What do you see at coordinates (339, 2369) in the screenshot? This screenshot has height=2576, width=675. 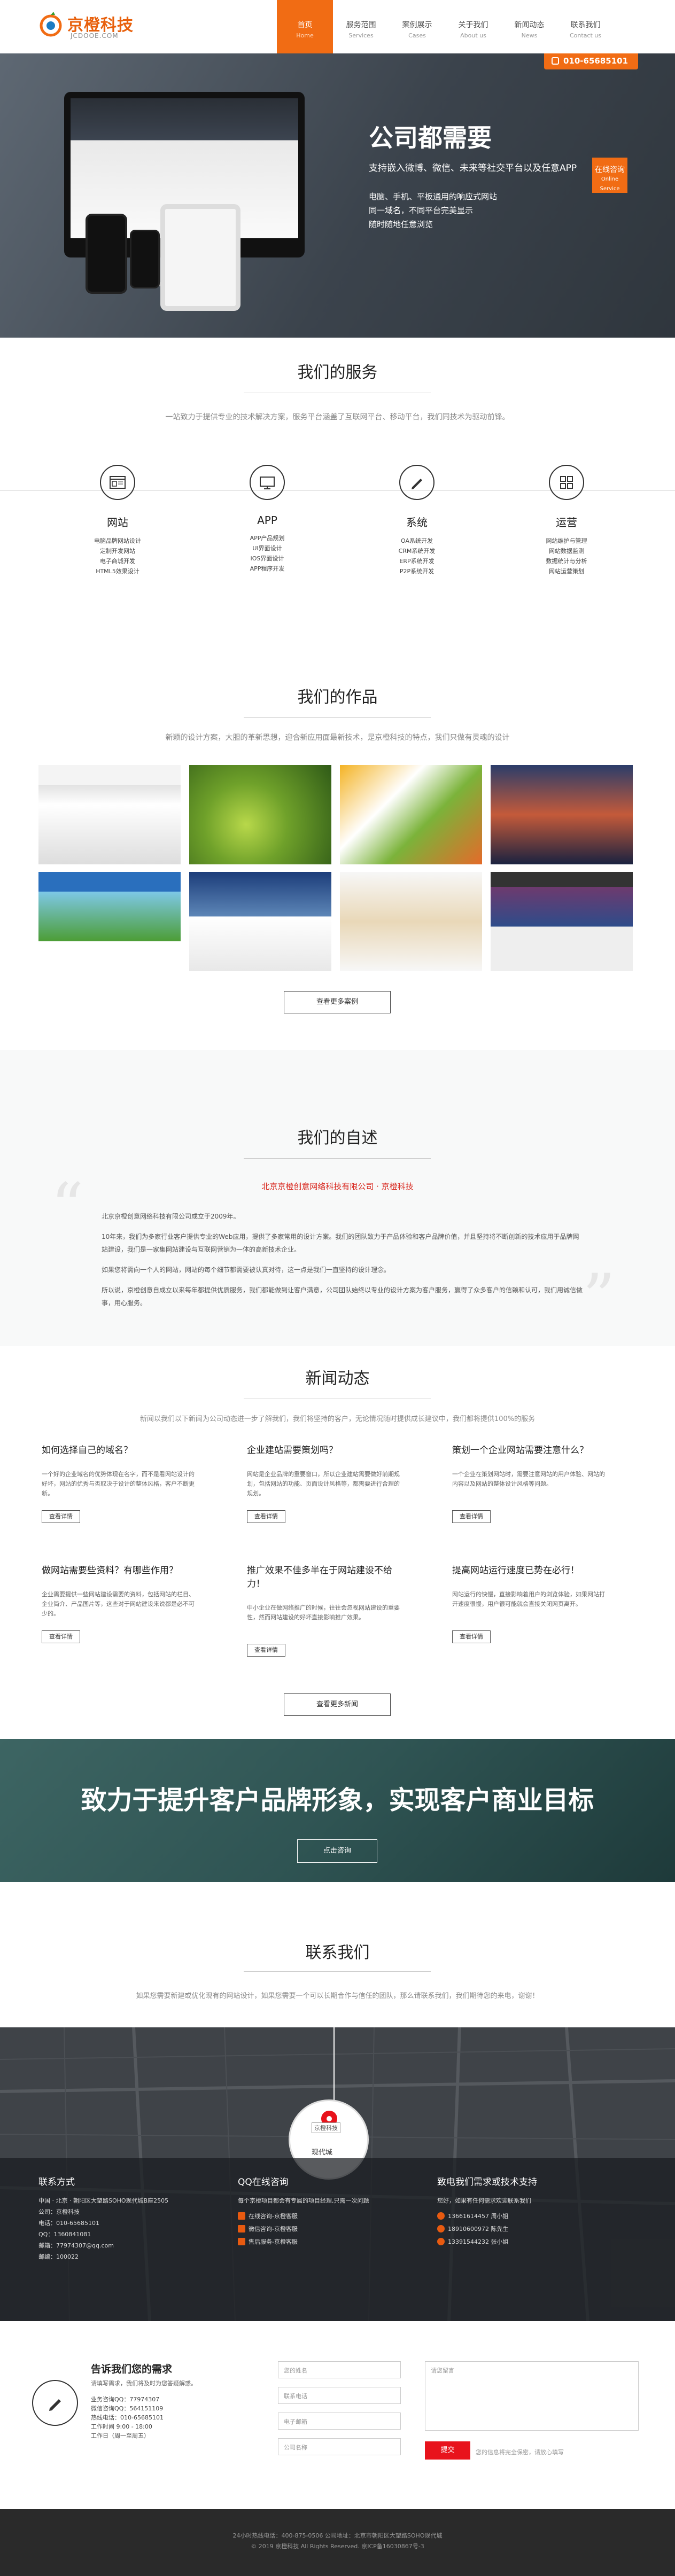 I see `name-field: 您的姓名` at bounding box center [339, 2369].